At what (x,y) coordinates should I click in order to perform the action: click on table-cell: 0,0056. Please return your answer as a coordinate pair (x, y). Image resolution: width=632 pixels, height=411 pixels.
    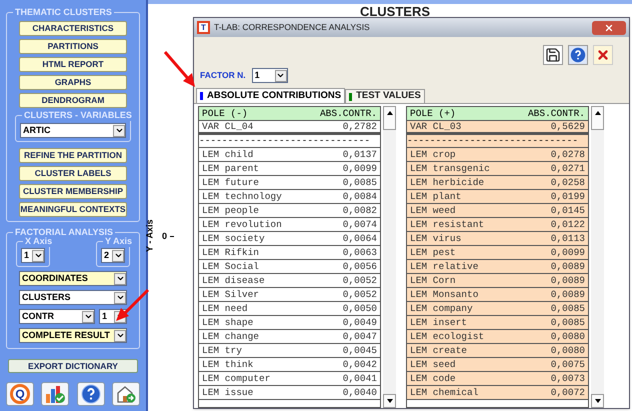
    Looking at the image, I should click on (359, 266).